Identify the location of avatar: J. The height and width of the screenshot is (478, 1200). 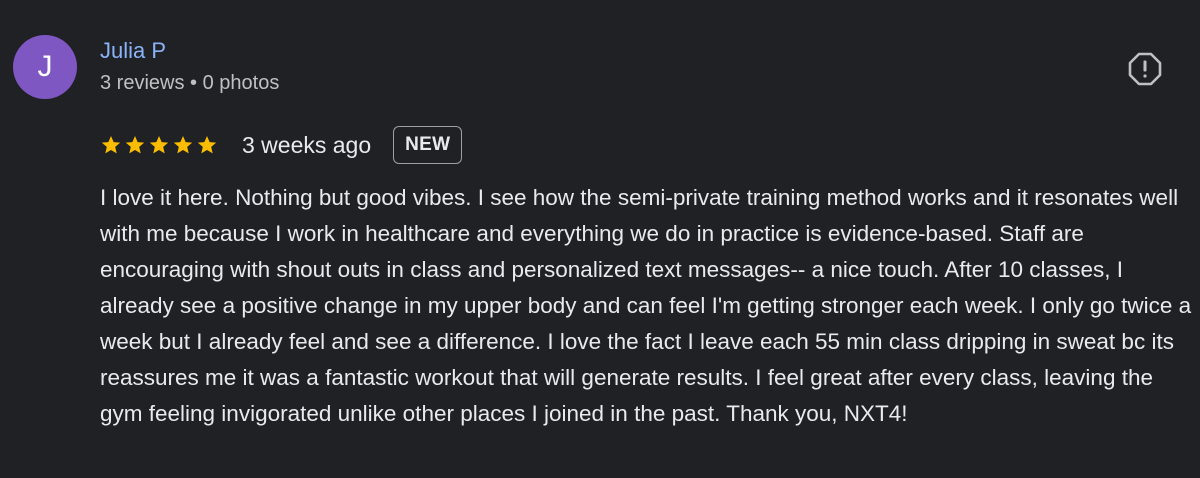
(45, 67).